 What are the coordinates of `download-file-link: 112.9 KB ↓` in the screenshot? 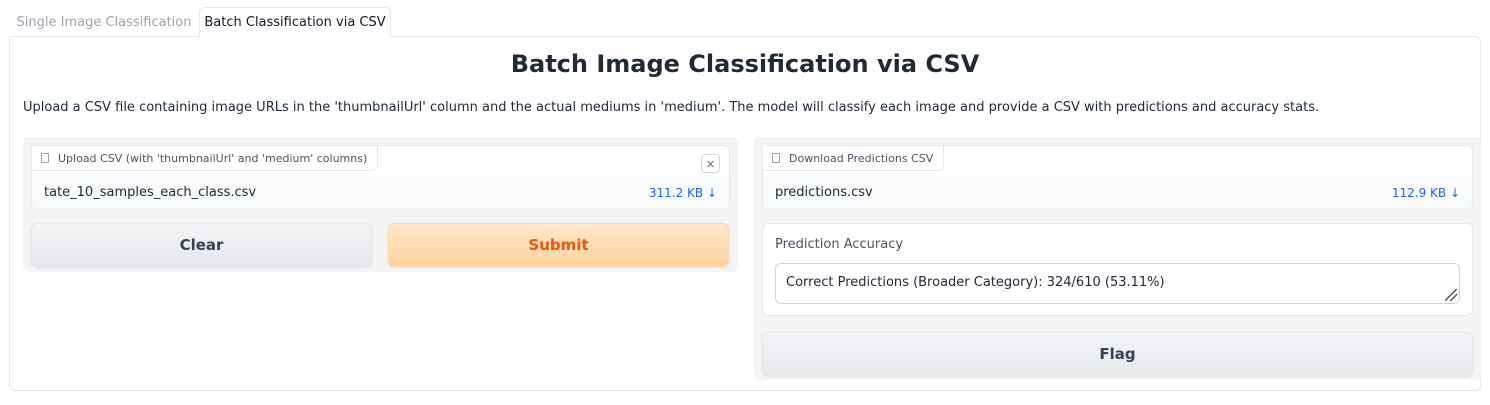 It's located at (1426, 193).